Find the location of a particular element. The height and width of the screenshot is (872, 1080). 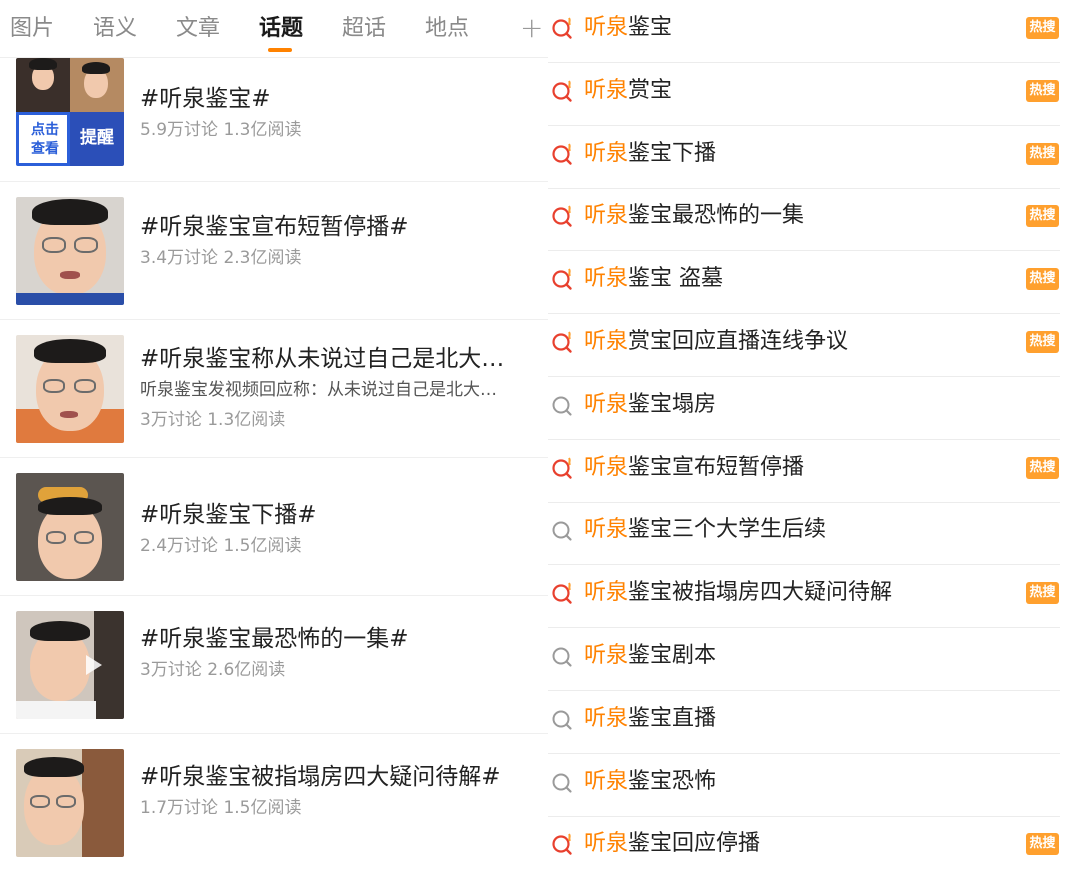

suggestion-rest: 赏宝回应直播连线争议 is located at coordinates (738, 341).